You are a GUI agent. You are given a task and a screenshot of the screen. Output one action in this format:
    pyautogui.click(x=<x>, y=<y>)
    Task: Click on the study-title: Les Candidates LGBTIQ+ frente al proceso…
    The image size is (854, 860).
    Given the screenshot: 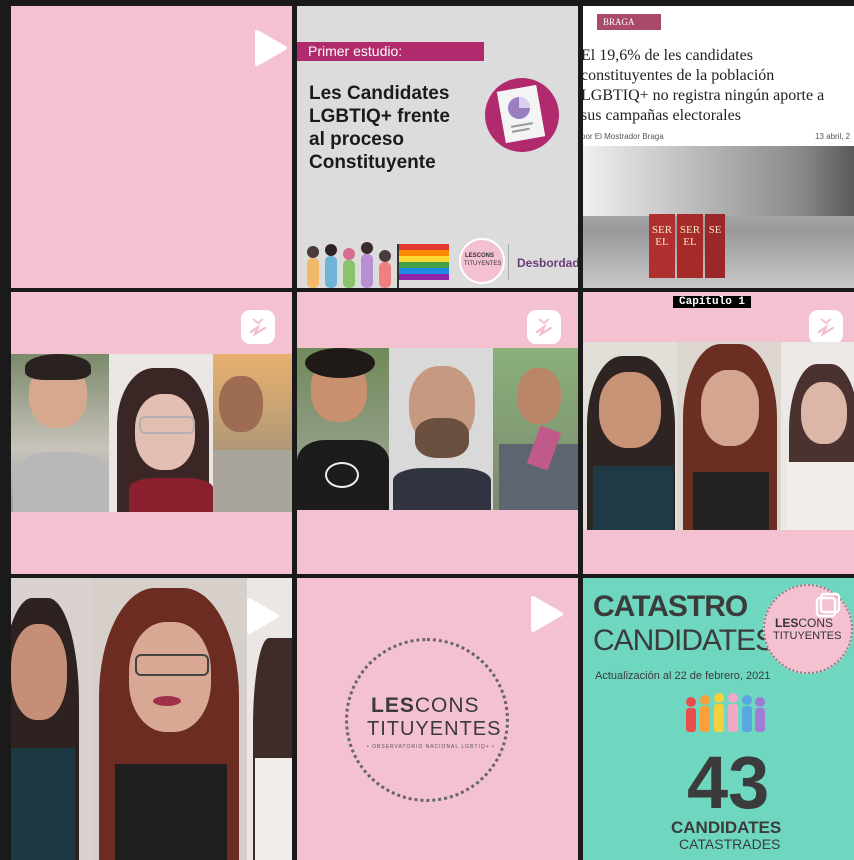 What is the action you would take?
    pyautogui.click(x=396, y=128)
    